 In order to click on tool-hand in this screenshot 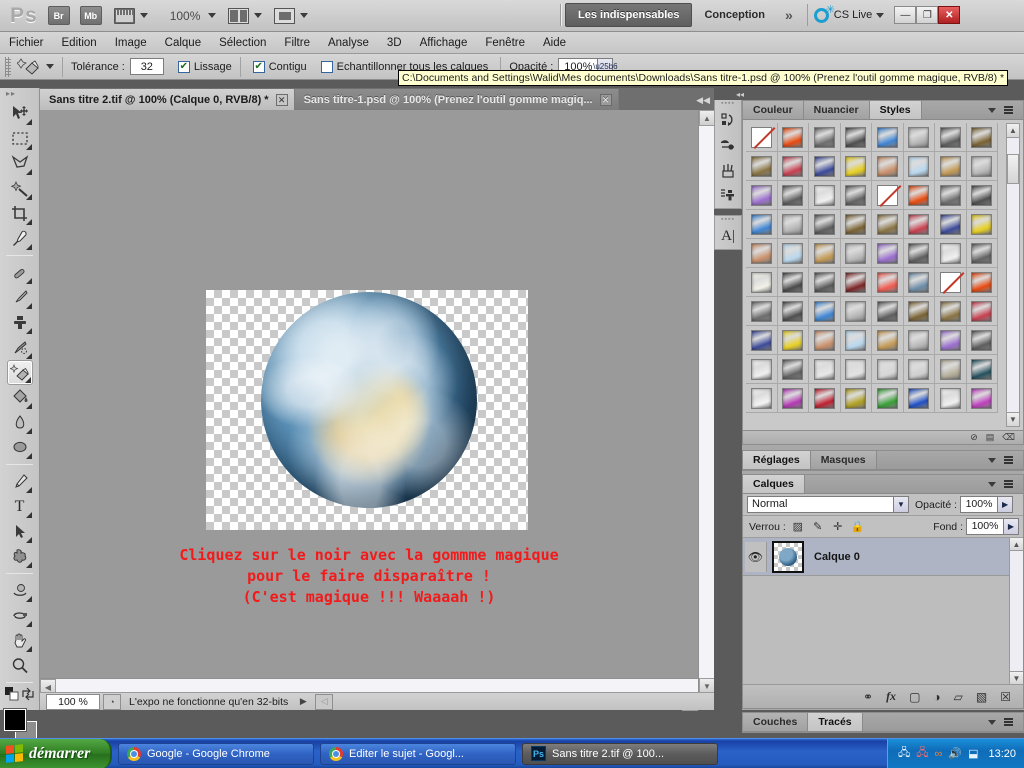, I will do `click(20, 640)`.